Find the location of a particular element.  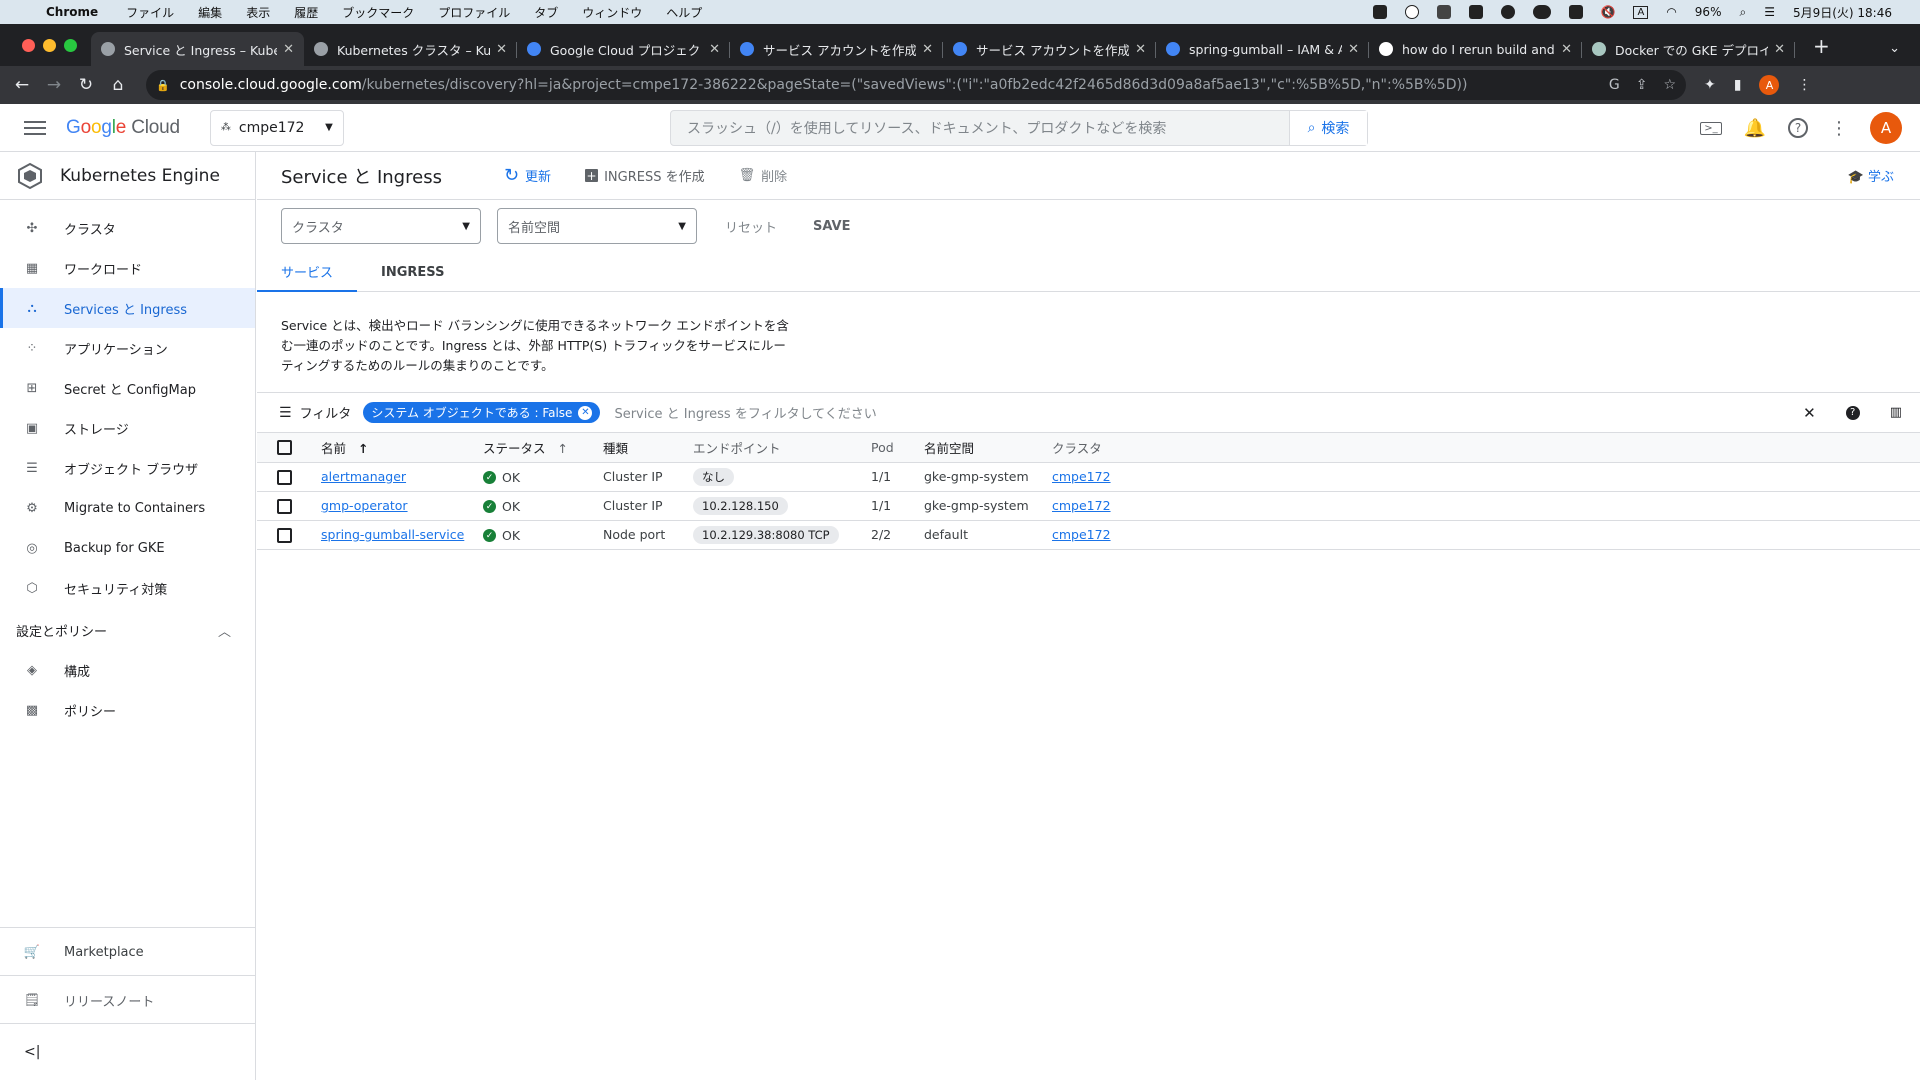

sidebar-item-security: ⬡ セキュリティ対策 is located at coordinates (127, 588).